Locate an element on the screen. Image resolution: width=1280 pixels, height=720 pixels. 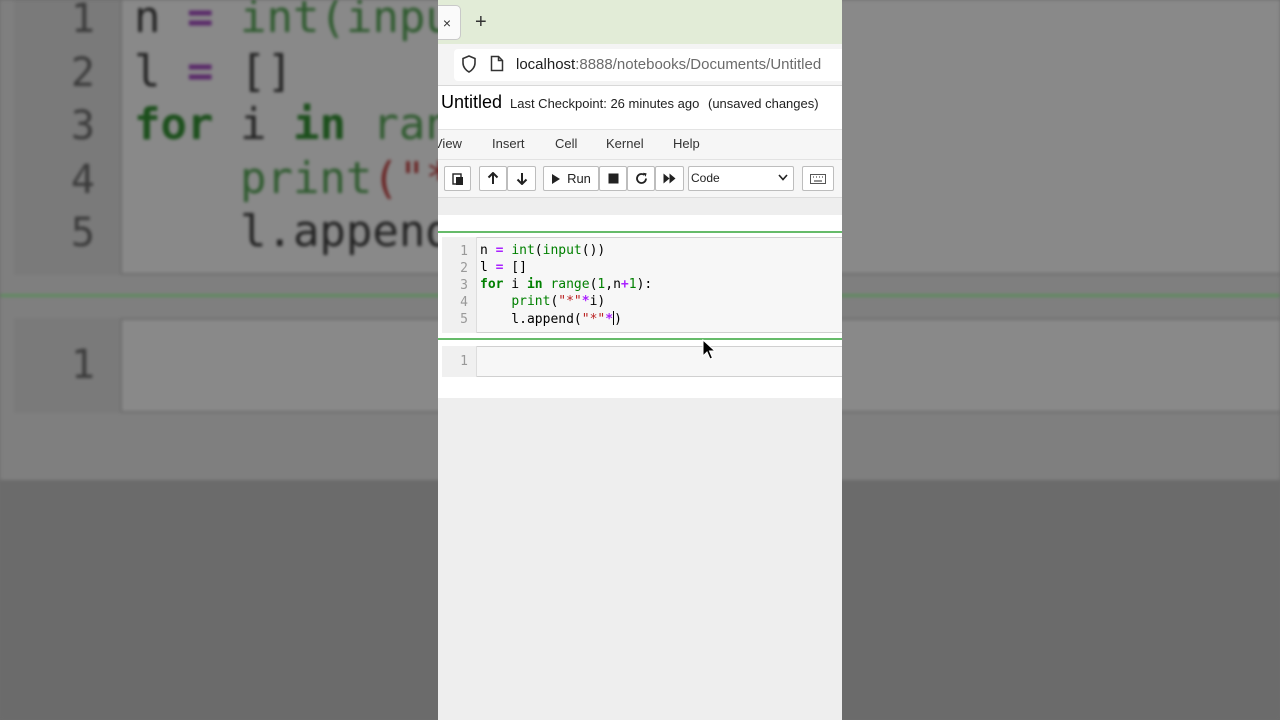
code-token: ()) is located at coordinates (593, 250).